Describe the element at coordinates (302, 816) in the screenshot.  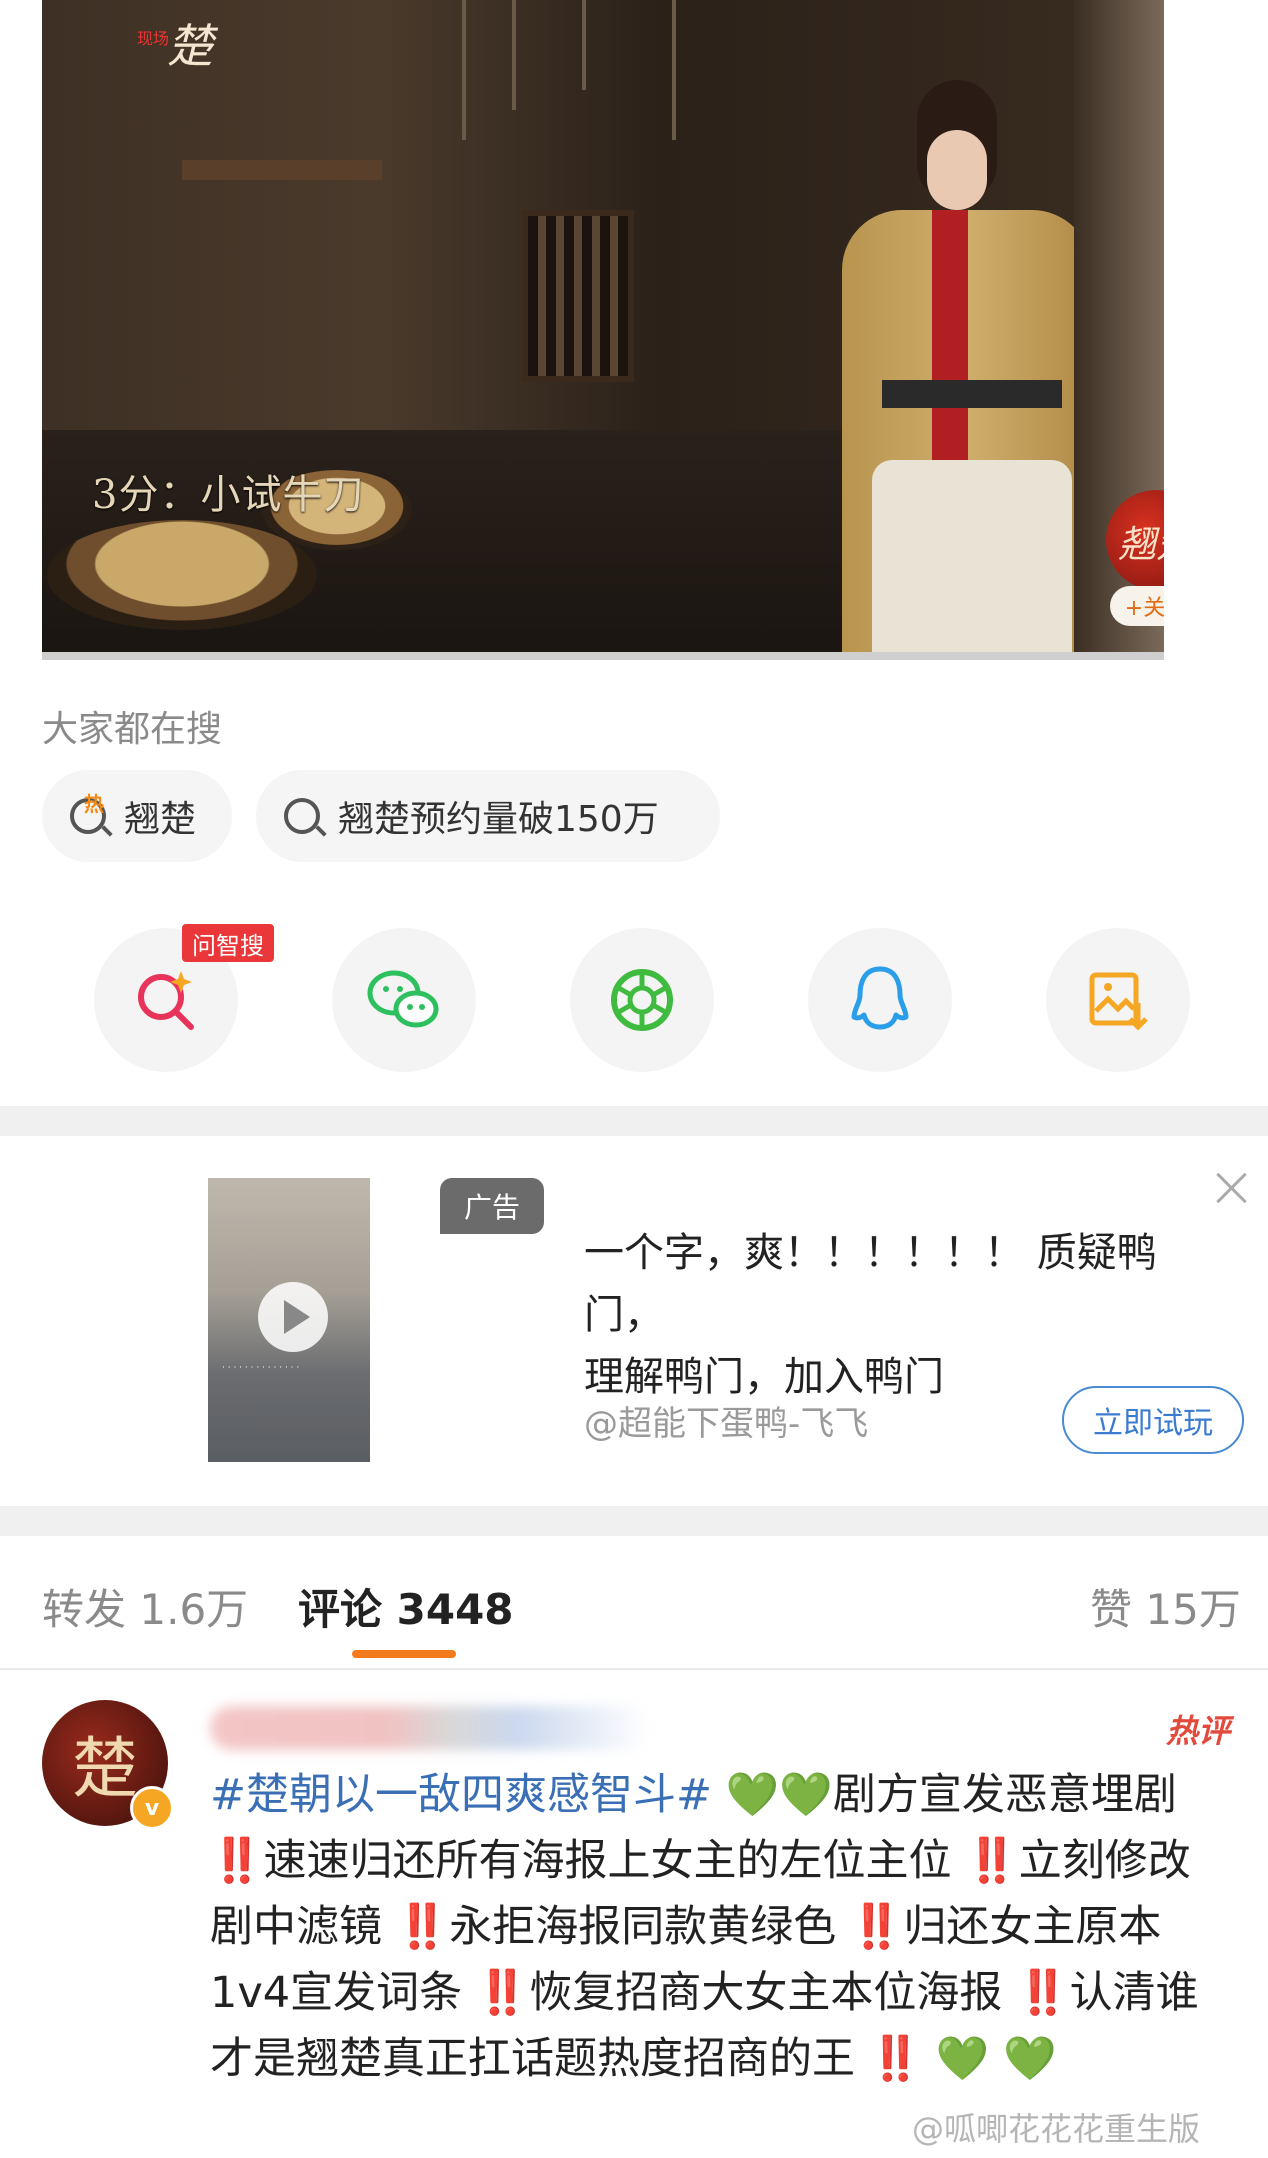
I see `search-icon` at that location.